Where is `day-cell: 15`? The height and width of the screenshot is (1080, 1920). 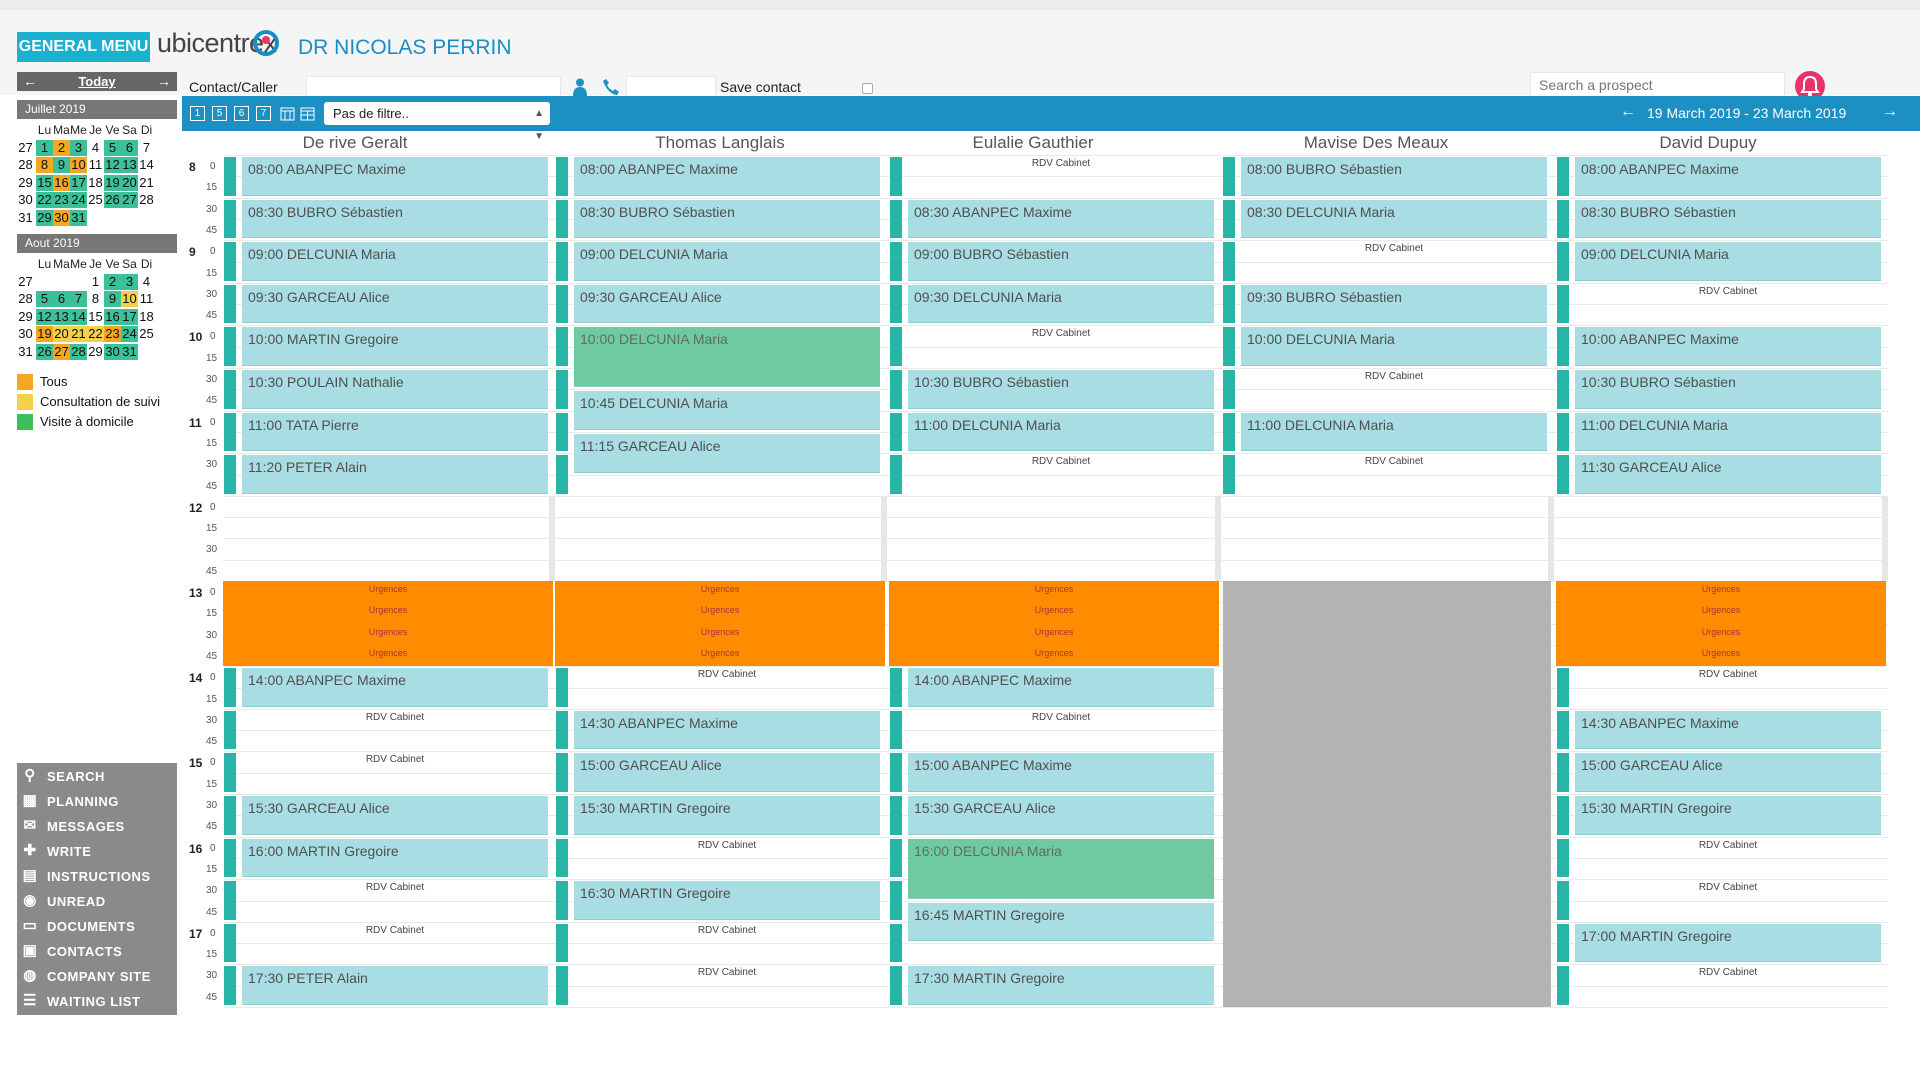
day-cell: 15 is located at coordinates (95, 317).